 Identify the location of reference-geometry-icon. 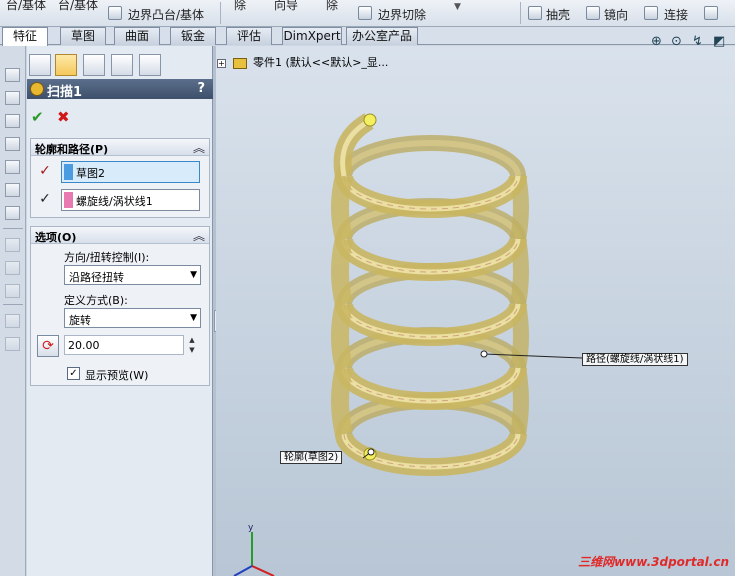
(12, 268).